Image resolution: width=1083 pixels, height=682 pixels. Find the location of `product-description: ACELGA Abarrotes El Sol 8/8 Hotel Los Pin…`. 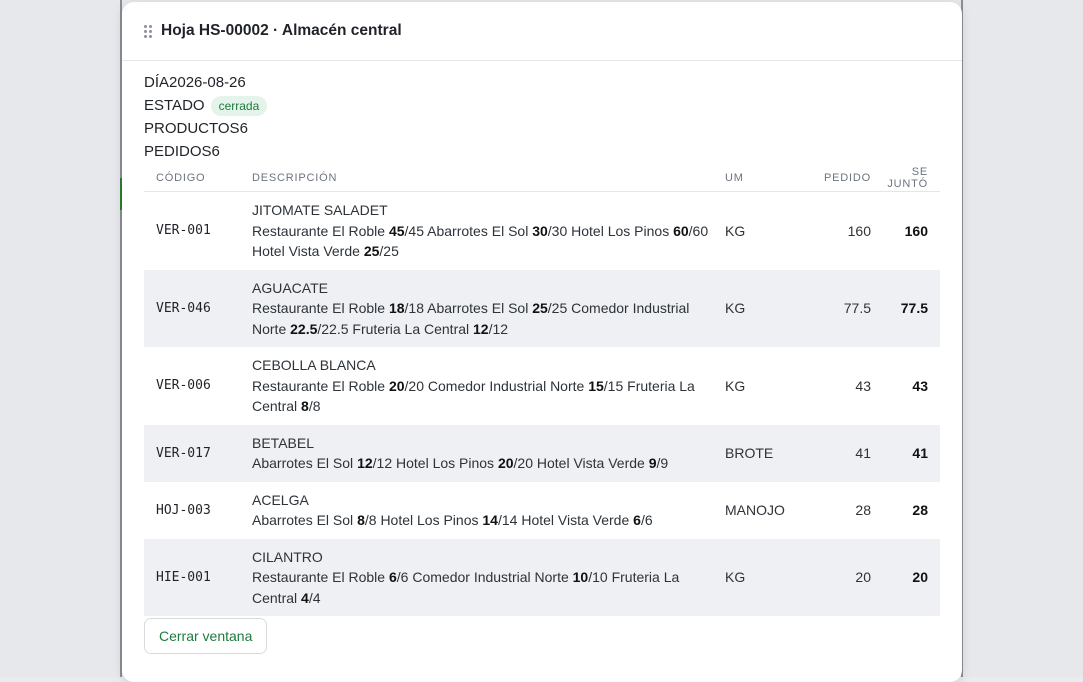

product-description: ACELGA Abarrotes El Sol 8/8 Hotel Los Pin… is located at coordinates (488, 510).